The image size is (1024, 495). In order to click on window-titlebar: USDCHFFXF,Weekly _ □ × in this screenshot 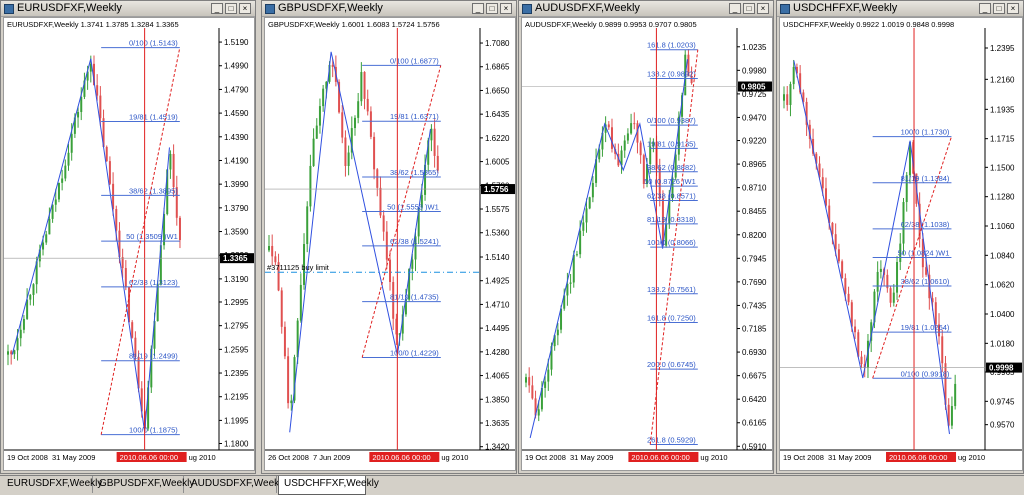, I will do `click(900, 9)`.